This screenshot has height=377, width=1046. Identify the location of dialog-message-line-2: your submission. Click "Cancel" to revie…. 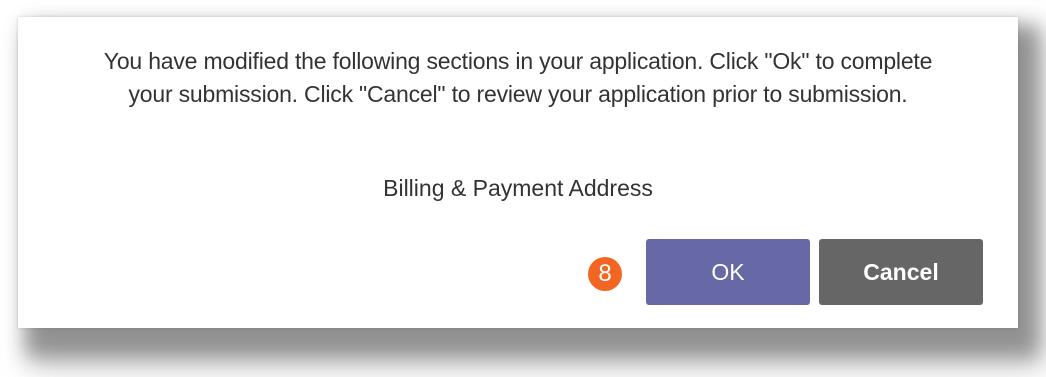
(518, 94).